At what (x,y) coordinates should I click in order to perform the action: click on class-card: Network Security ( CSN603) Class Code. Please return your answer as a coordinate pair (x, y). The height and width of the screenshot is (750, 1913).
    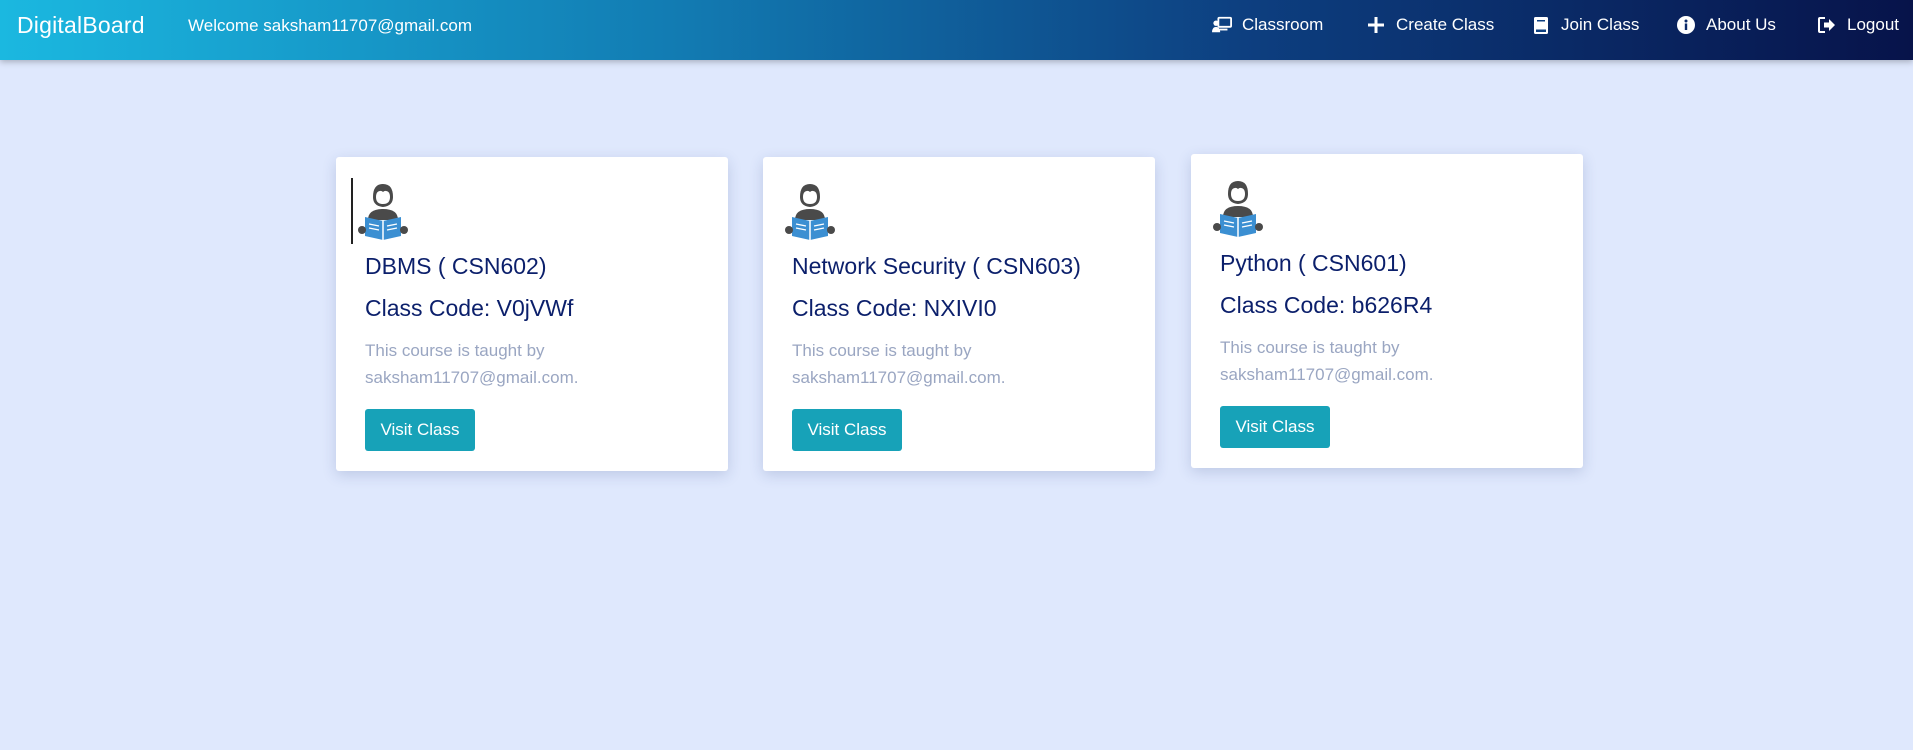
    Looking at the image, I should click on (959, 314).